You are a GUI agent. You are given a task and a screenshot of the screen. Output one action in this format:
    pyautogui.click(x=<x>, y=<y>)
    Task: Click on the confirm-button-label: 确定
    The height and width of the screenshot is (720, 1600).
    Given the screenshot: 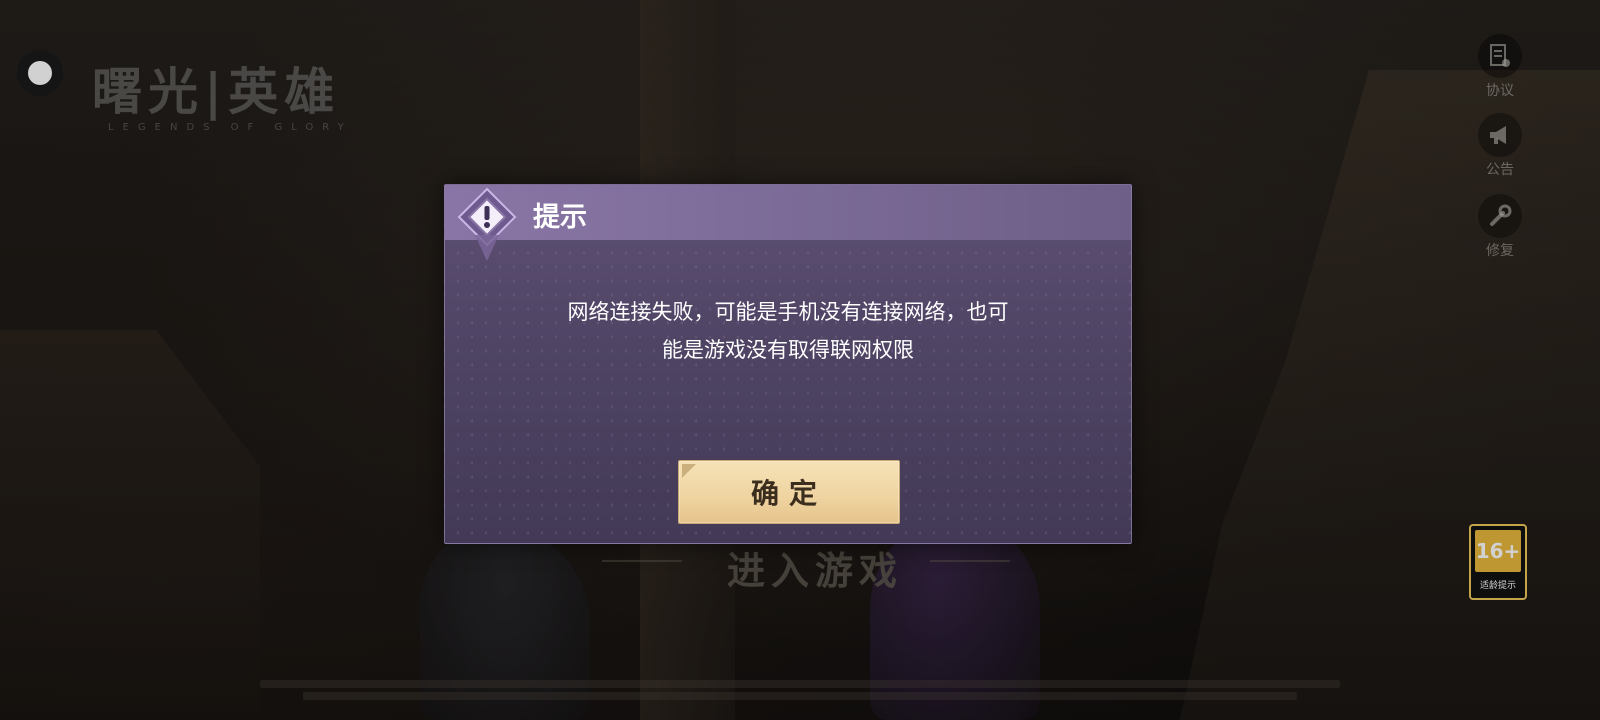 What is the action you would take?
    pyautogui.click(x=788, y=493)
    